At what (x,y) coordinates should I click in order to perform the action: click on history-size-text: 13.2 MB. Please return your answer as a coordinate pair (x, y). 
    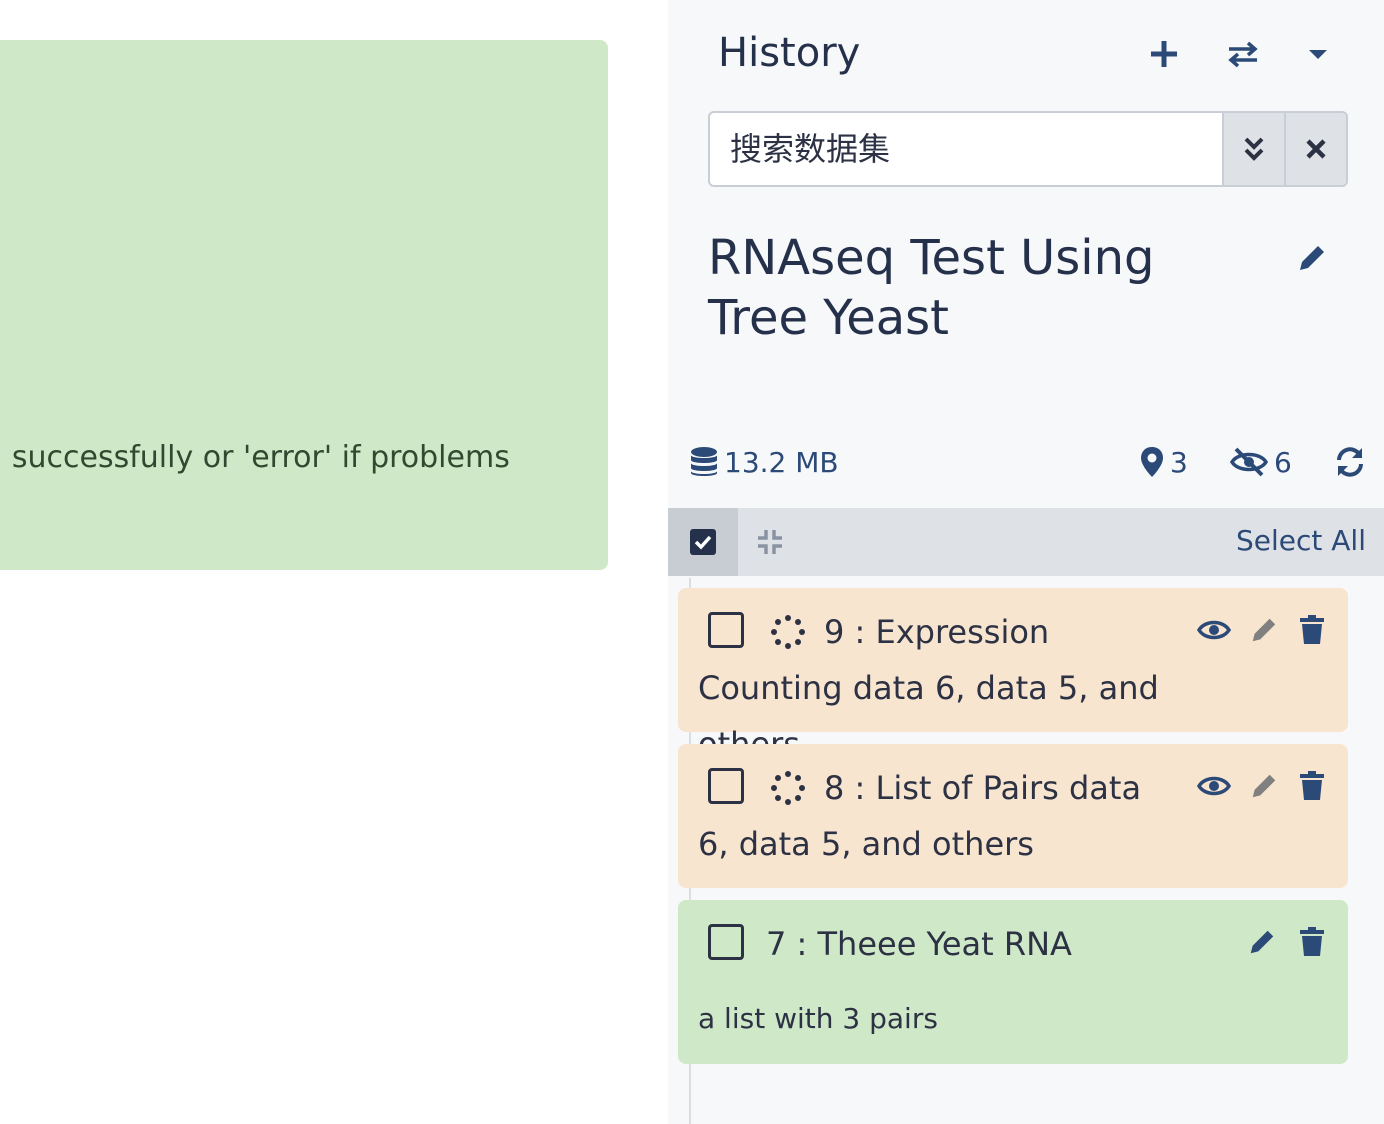
    Looking at the image, I should click on (781, 462).